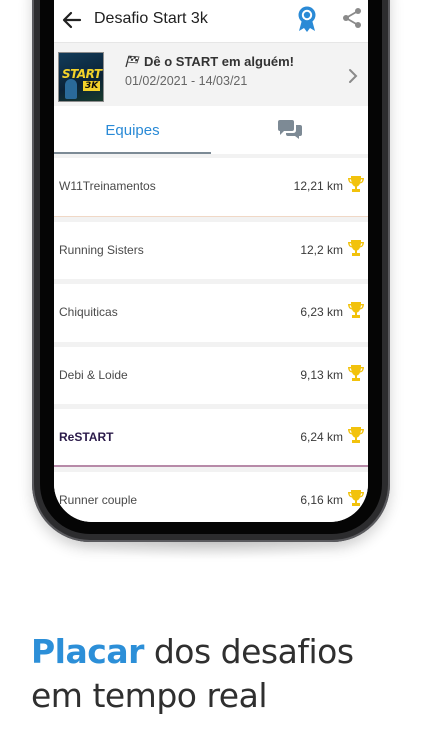  Describe the element at coordinates (211, 248) in the screenshot. I see `list-item: Running Sisters 12,2 km` at that location.